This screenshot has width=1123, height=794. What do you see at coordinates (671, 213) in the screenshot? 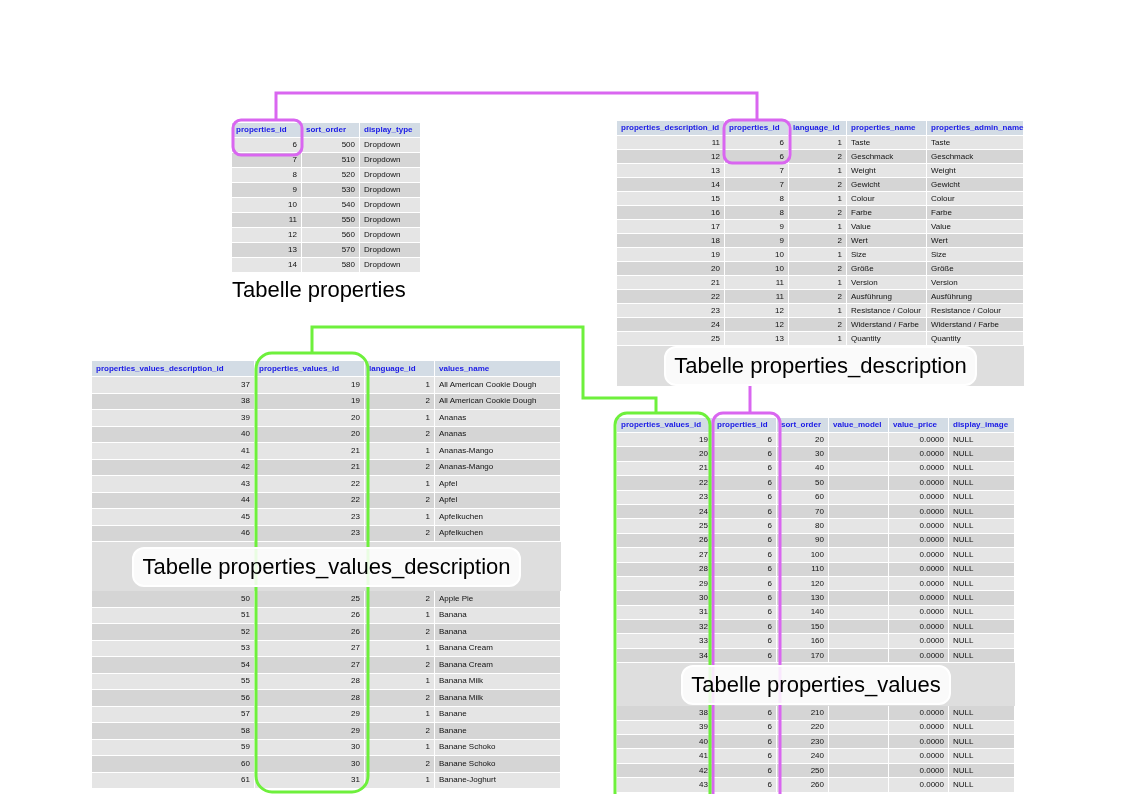
I see `table-cell: 16` at bounding box center [671, 213].